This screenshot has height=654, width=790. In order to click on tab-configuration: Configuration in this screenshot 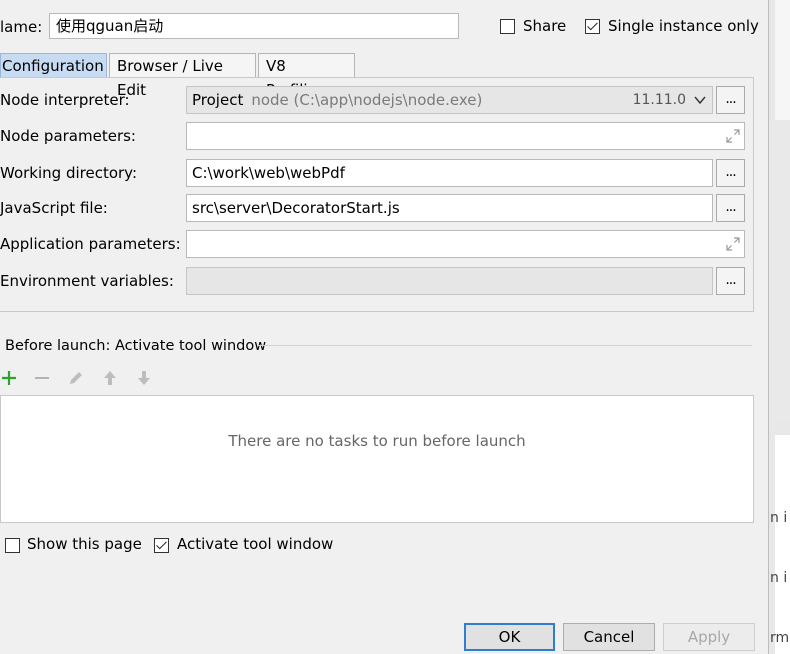, I will do `click(53, 65)`.